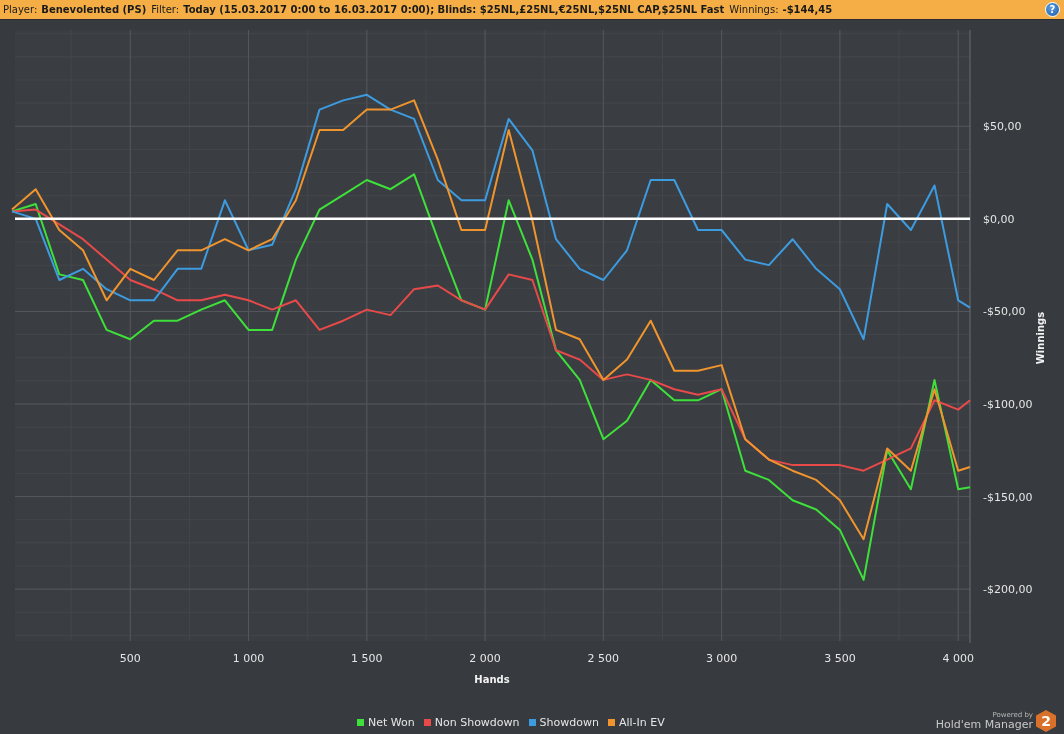 This screenshot has width=1064, height=734. Describe the element at coordinates (94, 9) in the screenshot. I see `field-value: Benevolented (PS)` at that location.